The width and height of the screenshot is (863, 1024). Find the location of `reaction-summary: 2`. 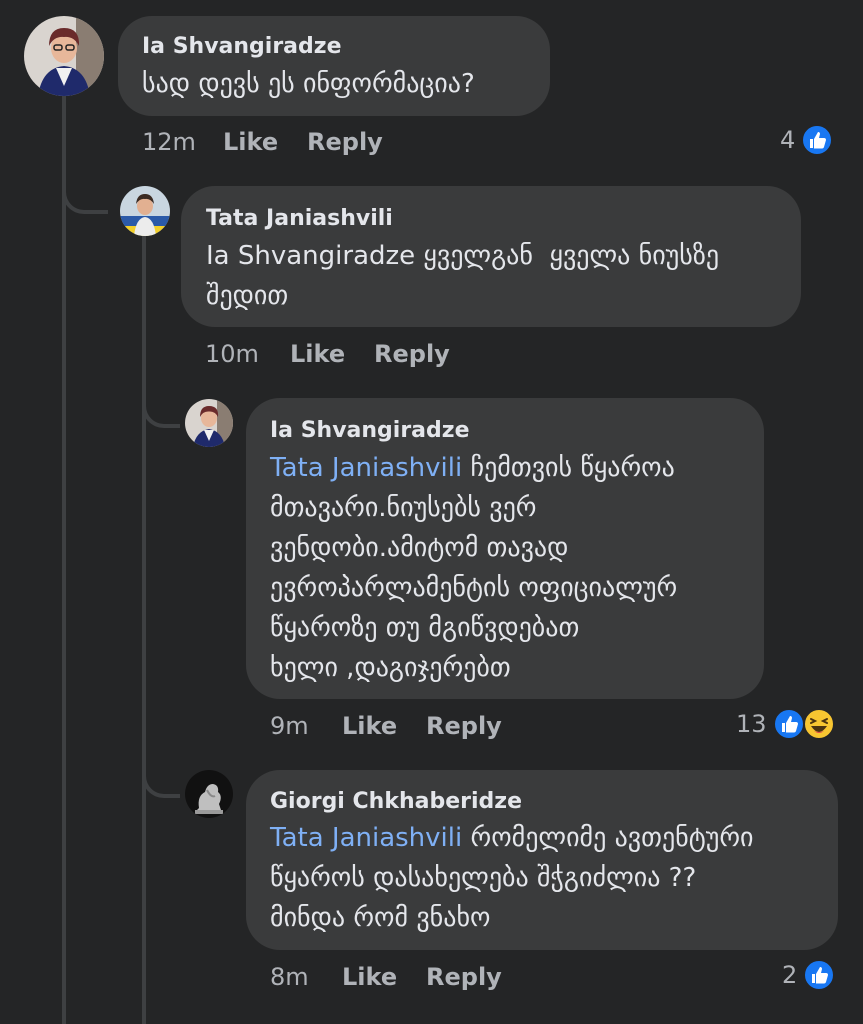

reaction-summary: 2 is located at coordinates (809, 975).